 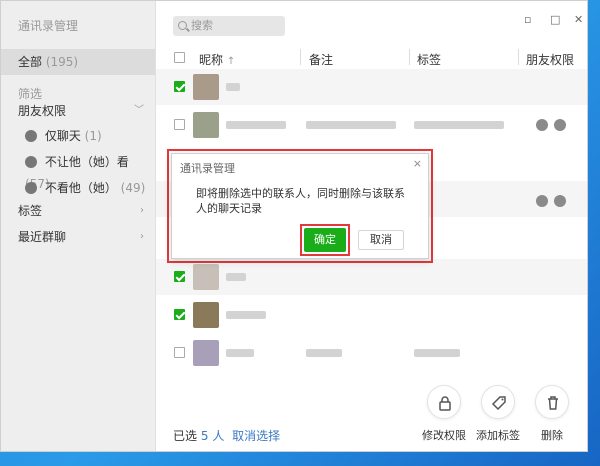 I want to click on clear-selection-link: 取消选择, so click(x=256, y=436).